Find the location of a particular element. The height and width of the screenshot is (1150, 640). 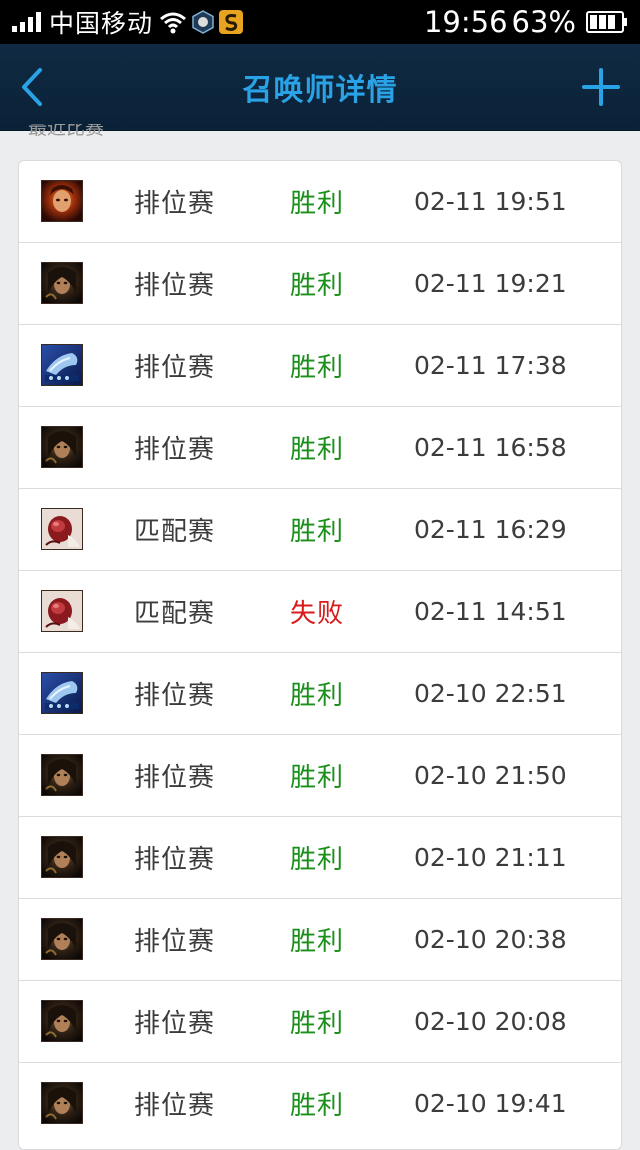

match-row-2: 排位赛 胜利 02-11 19:21 is located at coordinates (320, 284).